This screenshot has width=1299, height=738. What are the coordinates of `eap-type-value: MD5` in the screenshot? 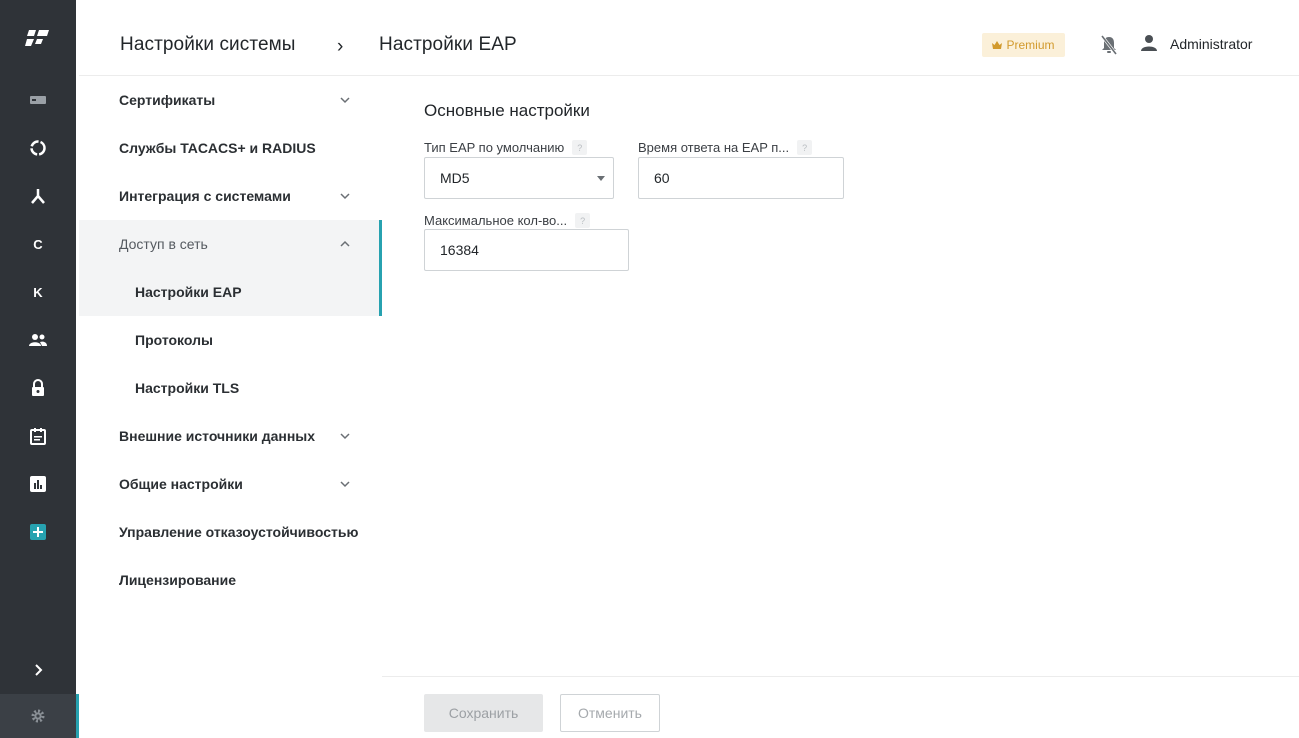 It's located at (455, 178).